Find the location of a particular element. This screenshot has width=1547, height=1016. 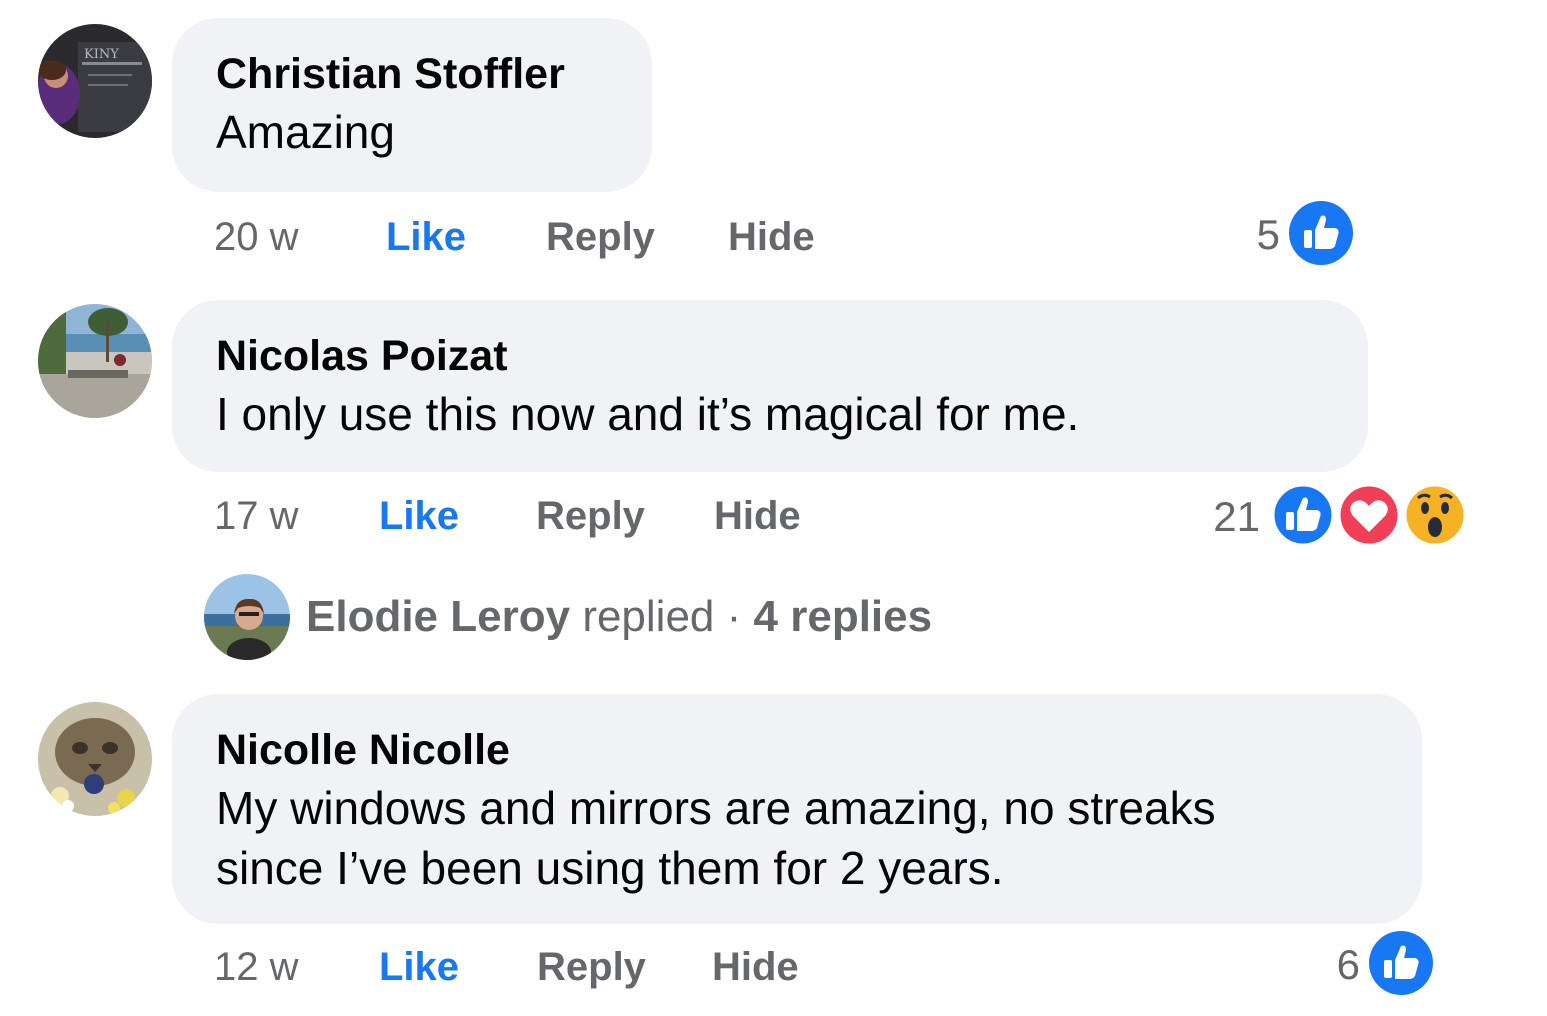

comment-text: Amazing is located at coordinates (305, 132).